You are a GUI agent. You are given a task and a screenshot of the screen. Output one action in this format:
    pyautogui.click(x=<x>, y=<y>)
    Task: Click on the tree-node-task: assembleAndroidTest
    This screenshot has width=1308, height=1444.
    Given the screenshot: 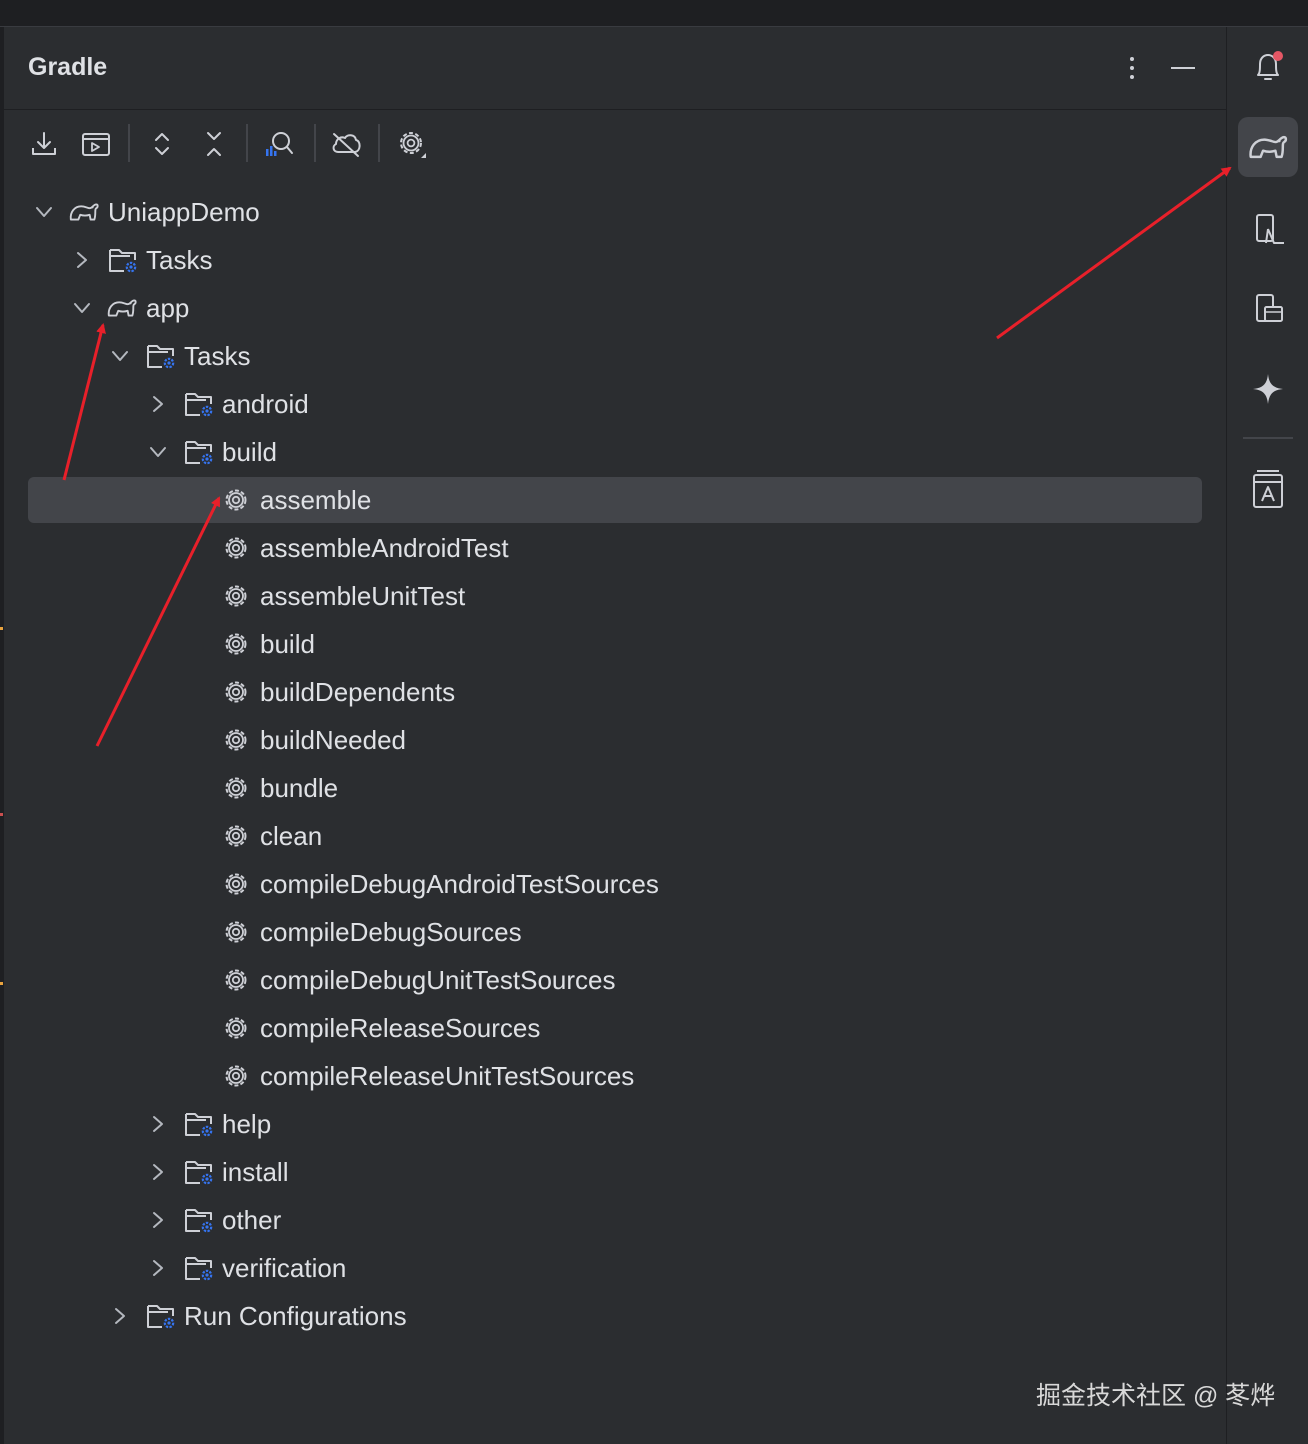 What is the action you would take?
    pyautogui.click(x=615, y=548)
    